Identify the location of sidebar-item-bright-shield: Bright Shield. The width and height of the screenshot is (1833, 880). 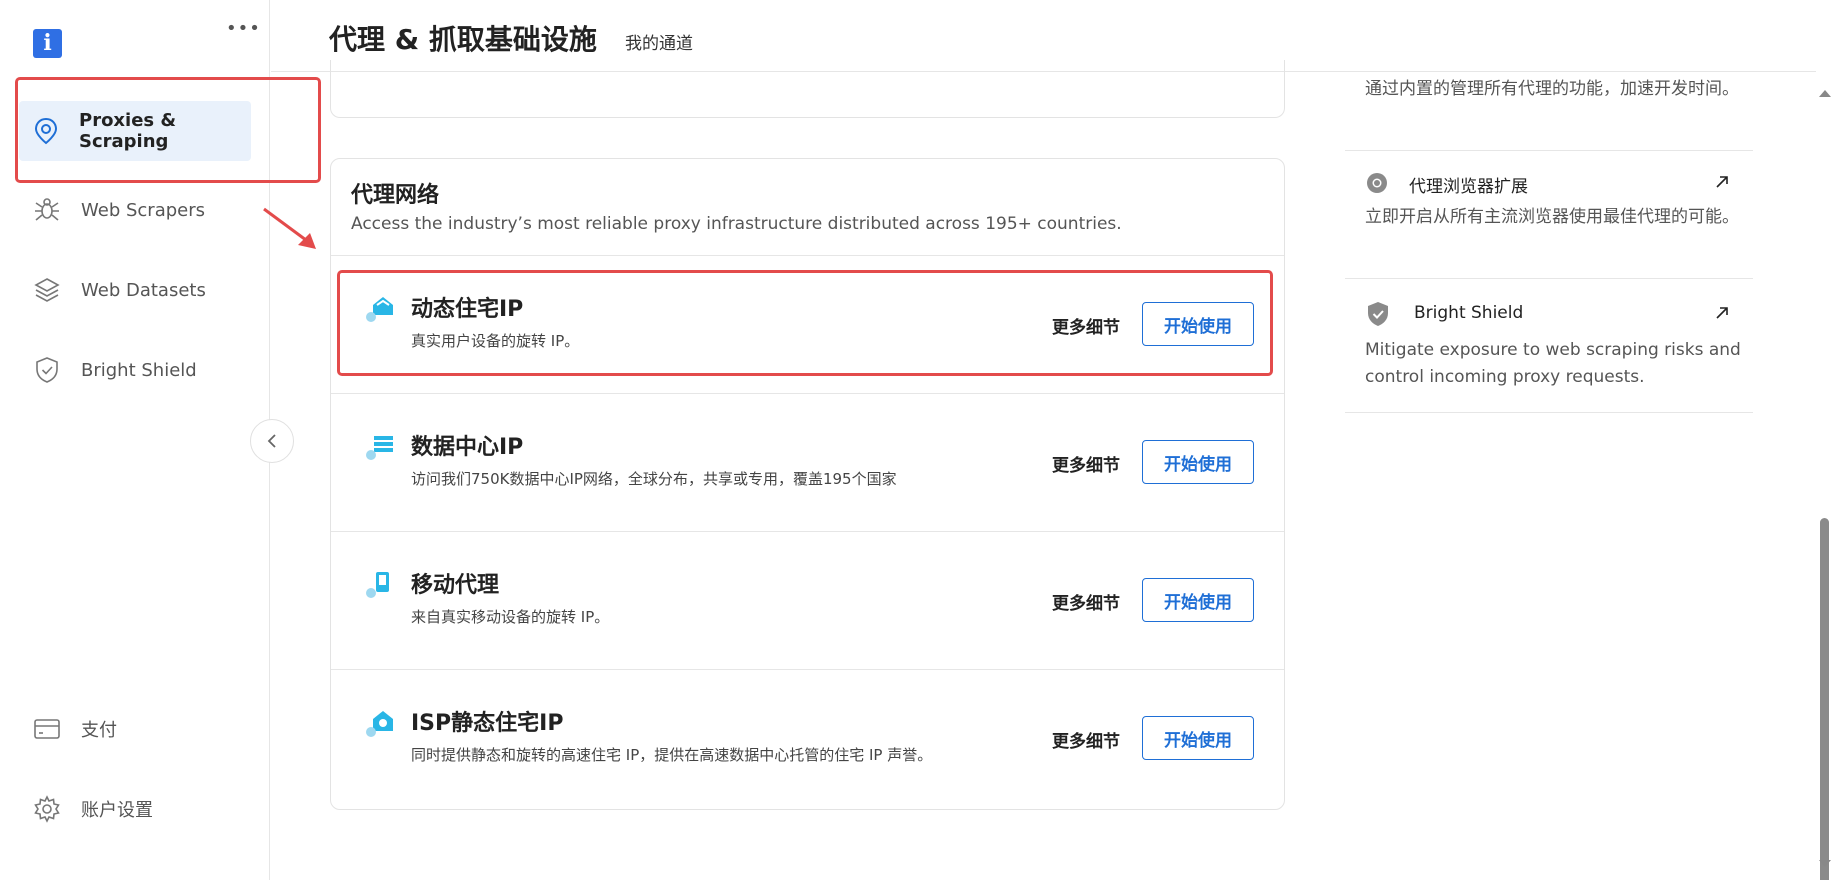
(135, 370).